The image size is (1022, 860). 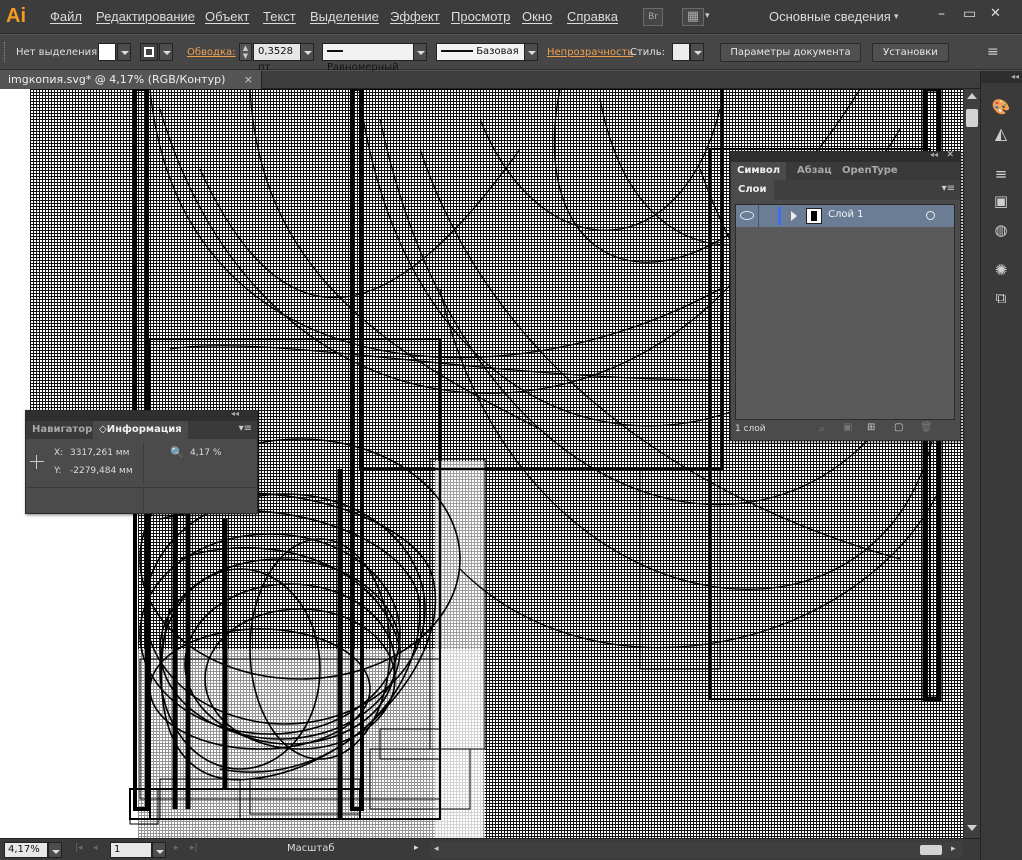 I want to click on document-title: imgкопия.svg* @ 4,17% (RGB/Контур), so click(x=117, y=79).